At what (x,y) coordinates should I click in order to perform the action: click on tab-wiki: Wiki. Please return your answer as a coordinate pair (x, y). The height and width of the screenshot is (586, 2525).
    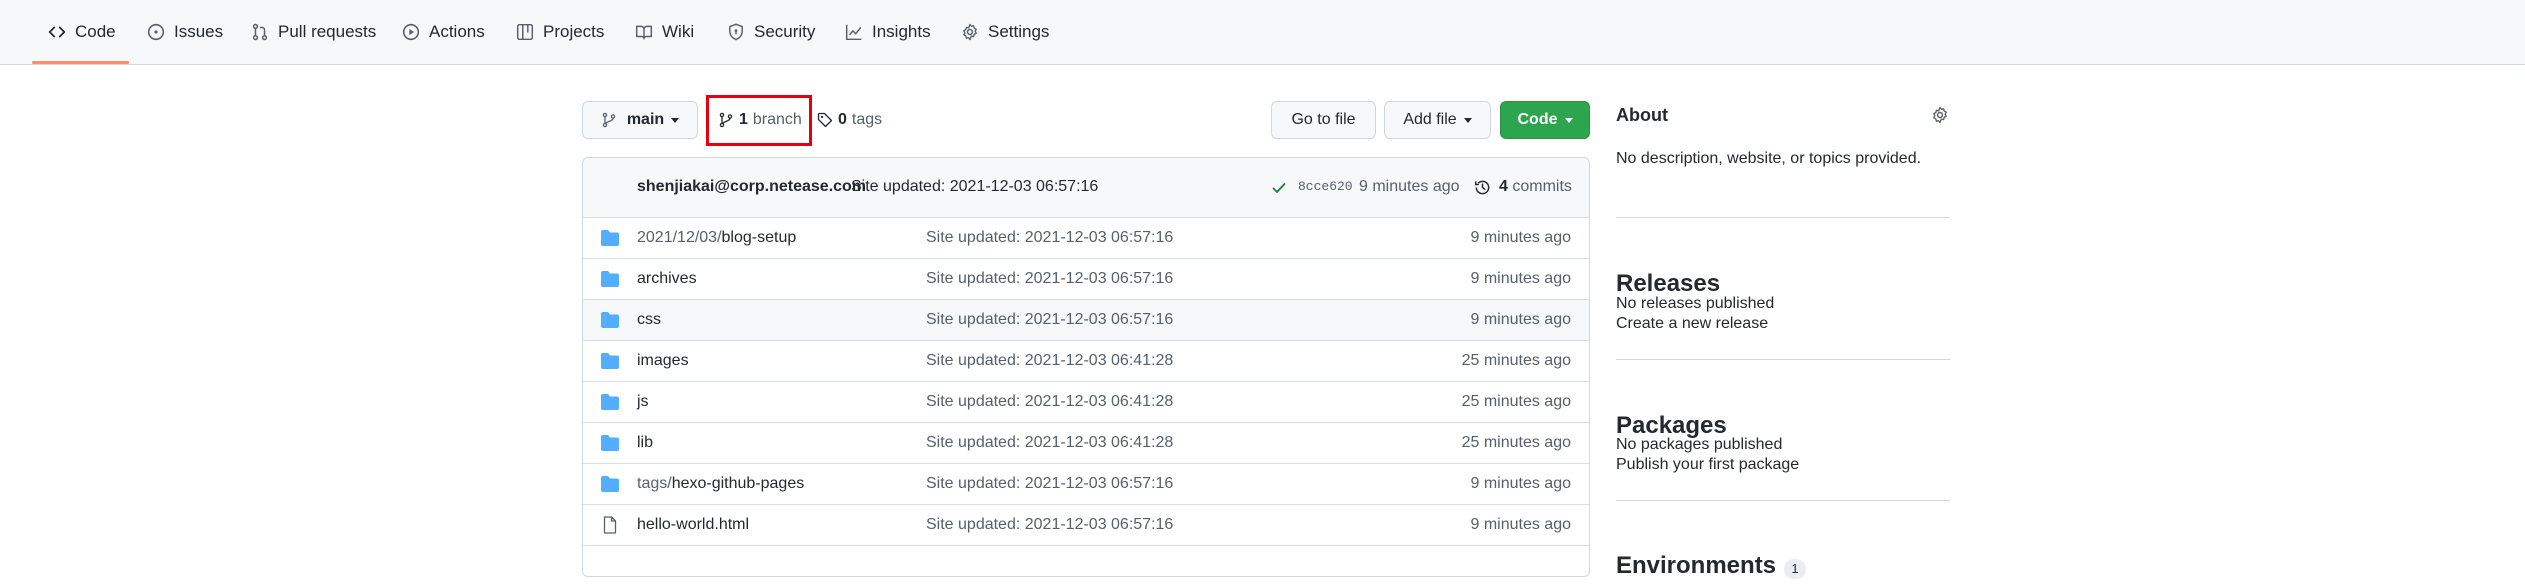
    Looking at the image, I should click on (664, 32).